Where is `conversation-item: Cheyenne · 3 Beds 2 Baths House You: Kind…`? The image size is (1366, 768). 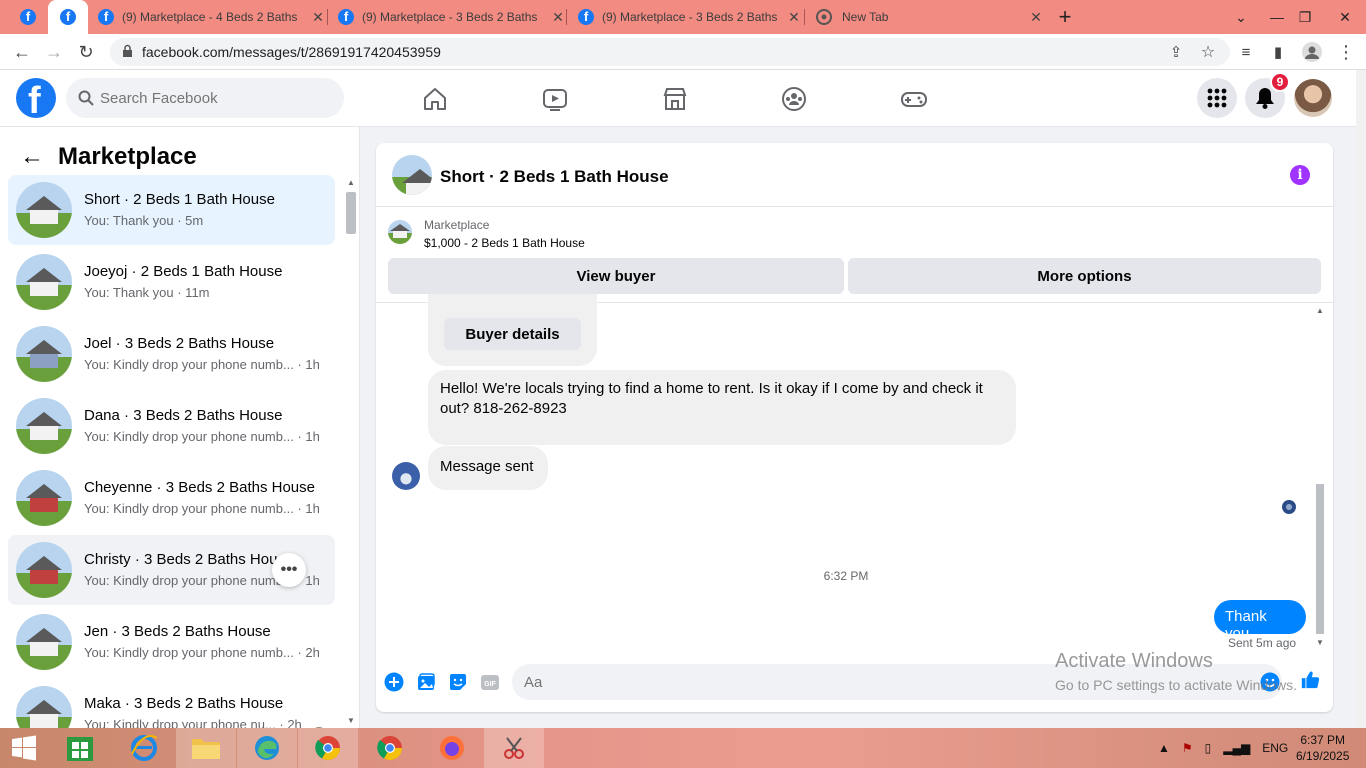 conversation-item: Cheyenne · 3 Beds 2 Baths House You: Kind… is located at coordinates (171, 498).